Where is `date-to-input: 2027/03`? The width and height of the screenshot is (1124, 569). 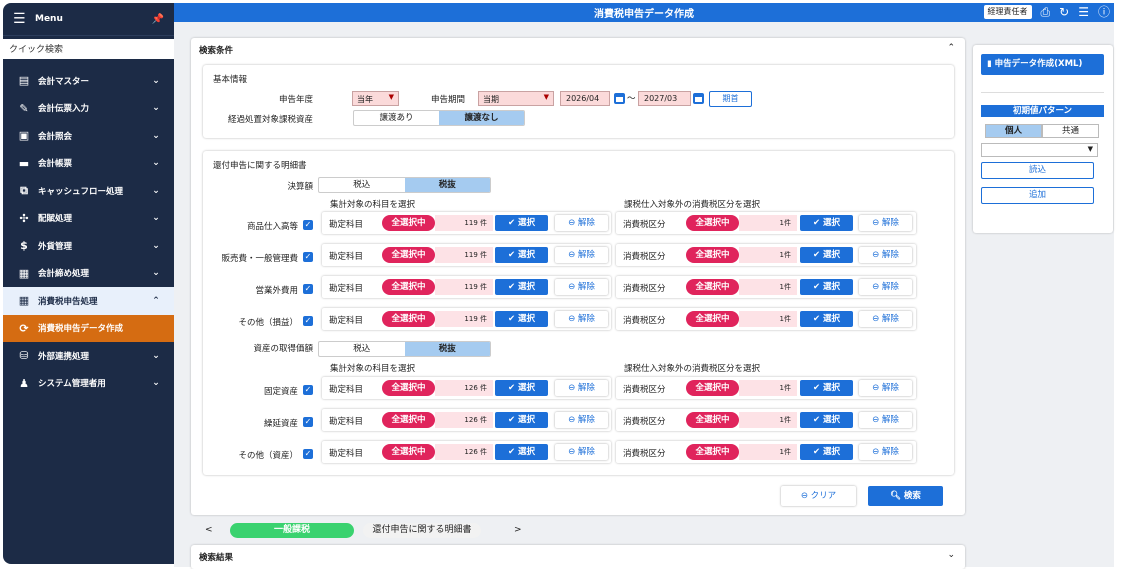 date-to-input: 2027/03 is located at coordinates (664, 98).